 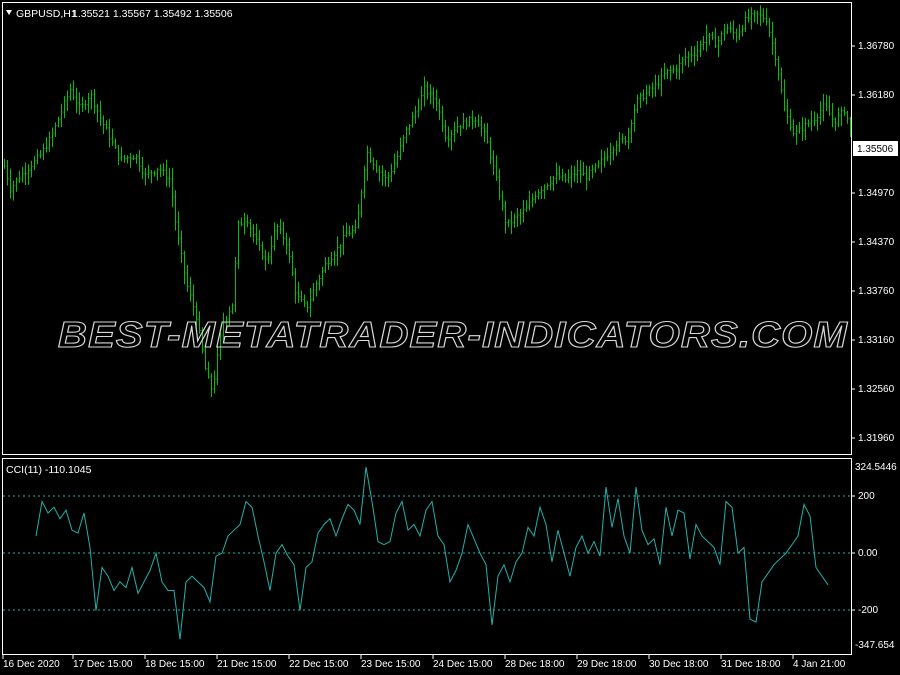 What do you see at coordinates (319, 664) in the screenshot?
I see `time-tick: 22 Dec 15:00` at bounding box center [319, 664].